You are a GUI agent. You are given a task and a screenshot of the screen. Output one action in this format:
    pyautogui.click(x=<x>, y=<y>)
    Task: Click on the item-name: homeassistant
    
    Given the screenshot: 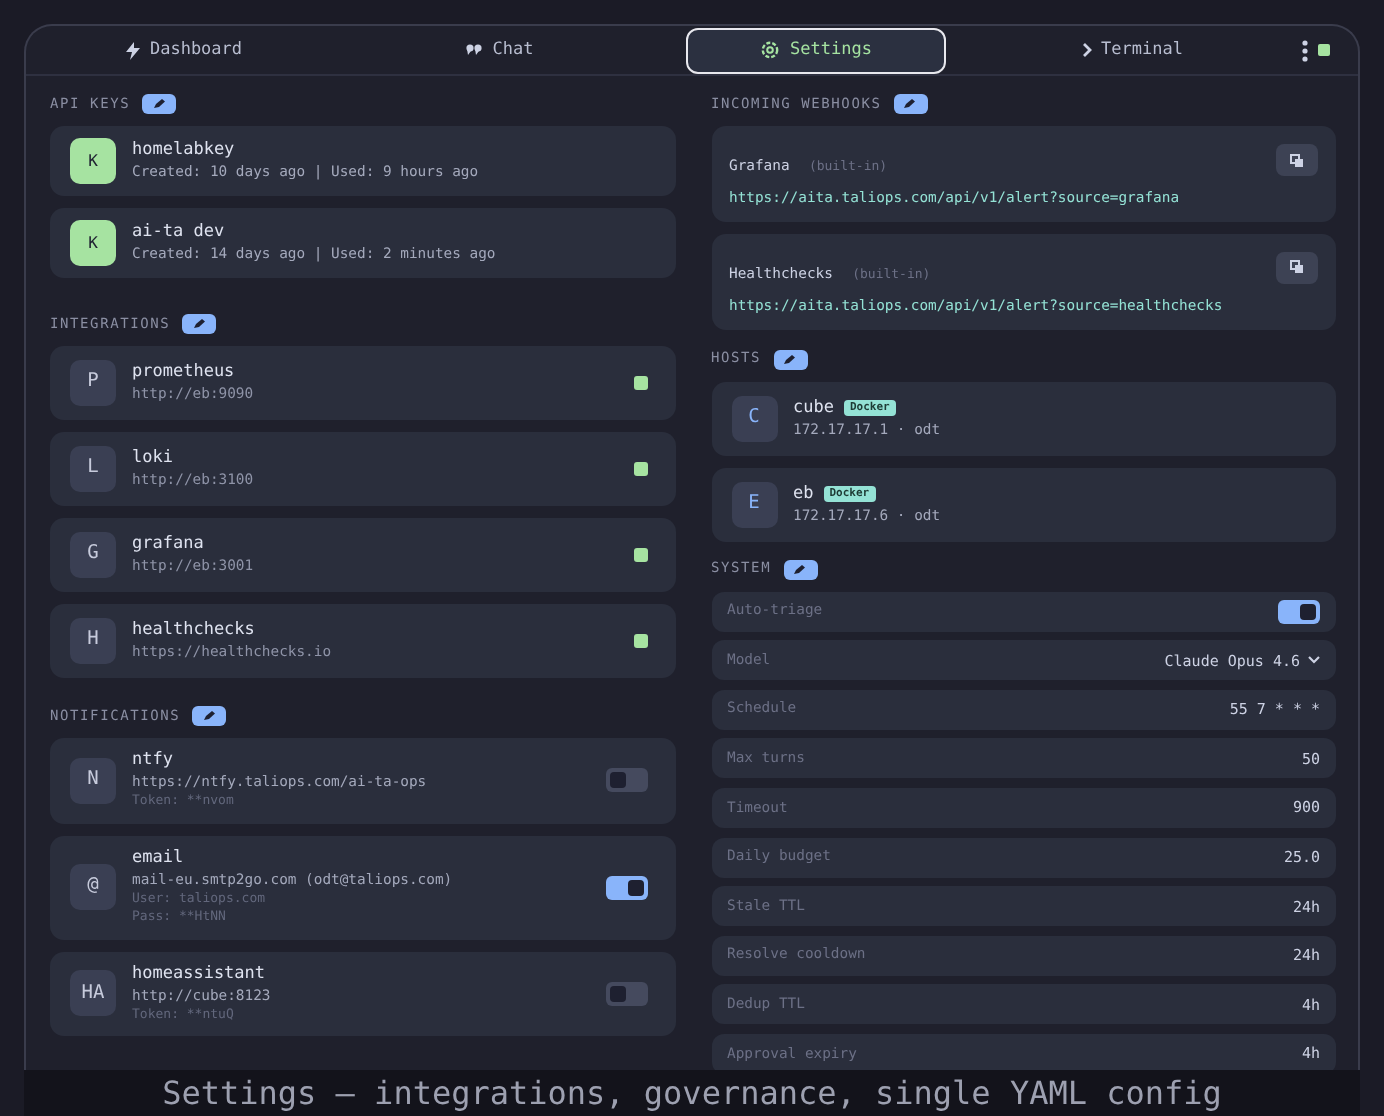 What is the action you would take?
    pyautogui.click(x=200, y=974)
    